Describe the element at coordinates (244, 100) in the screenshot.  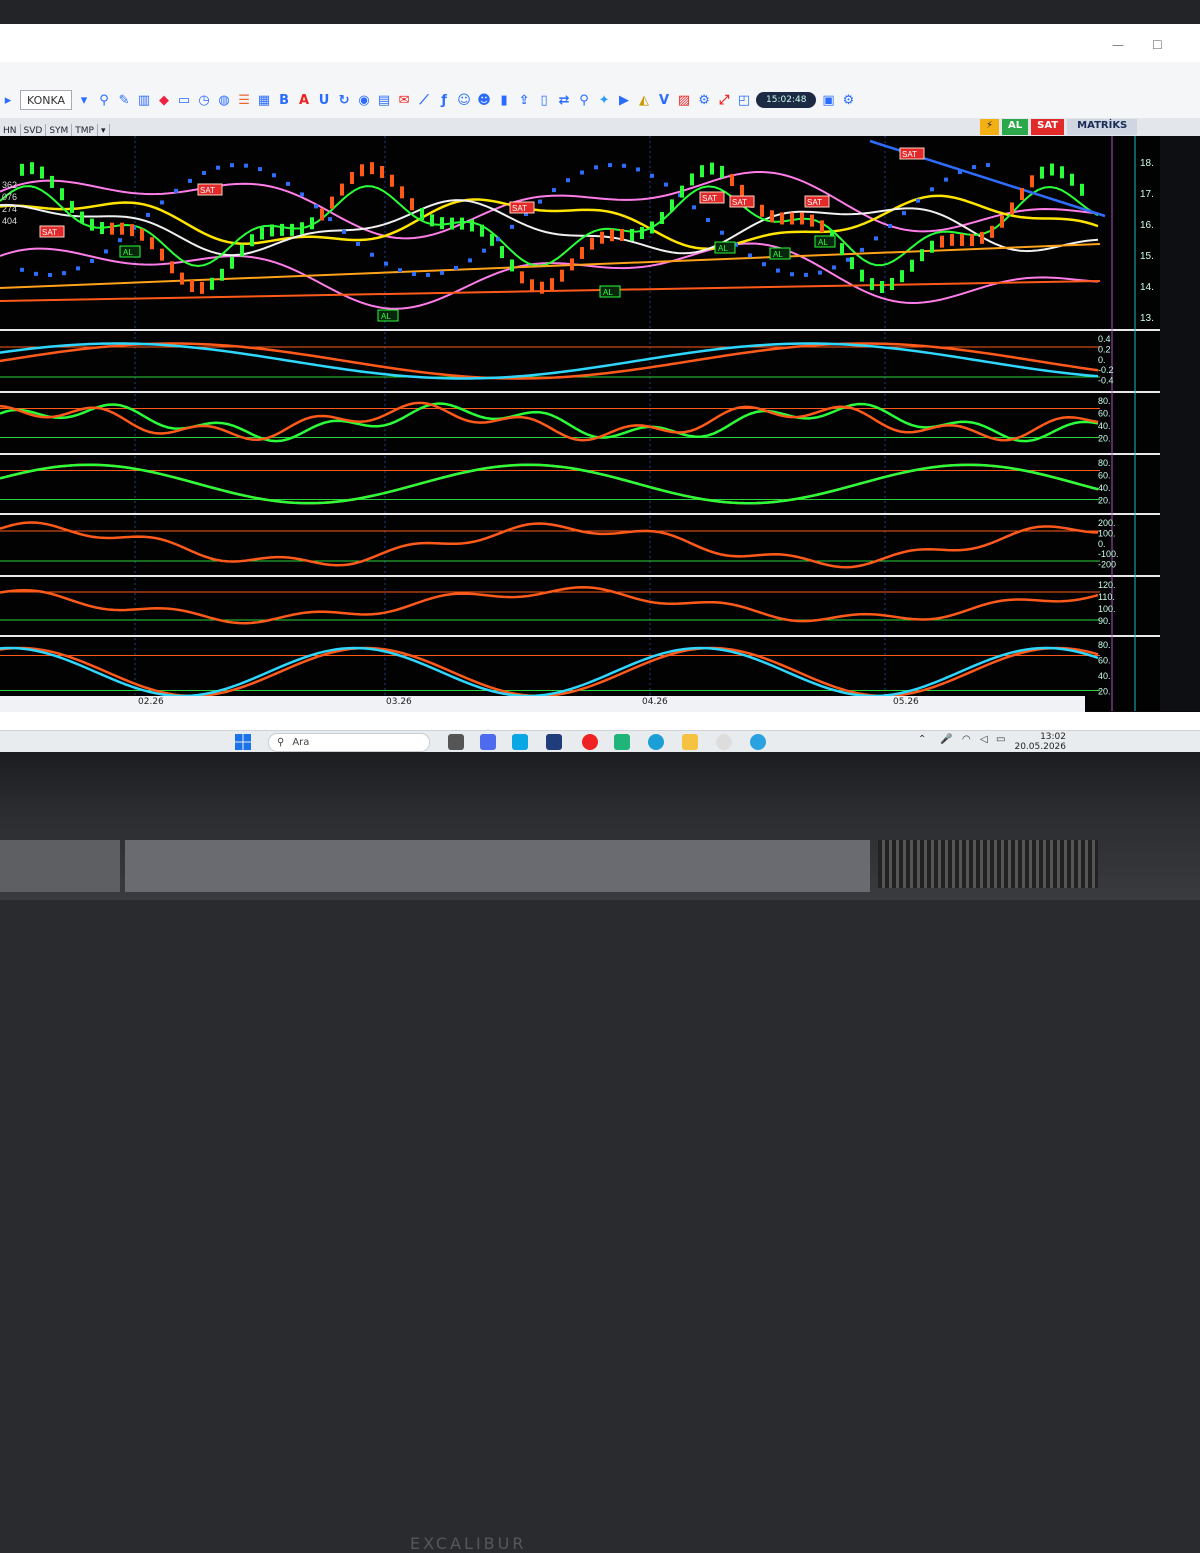
I see `list-icon: ☰` at that location.